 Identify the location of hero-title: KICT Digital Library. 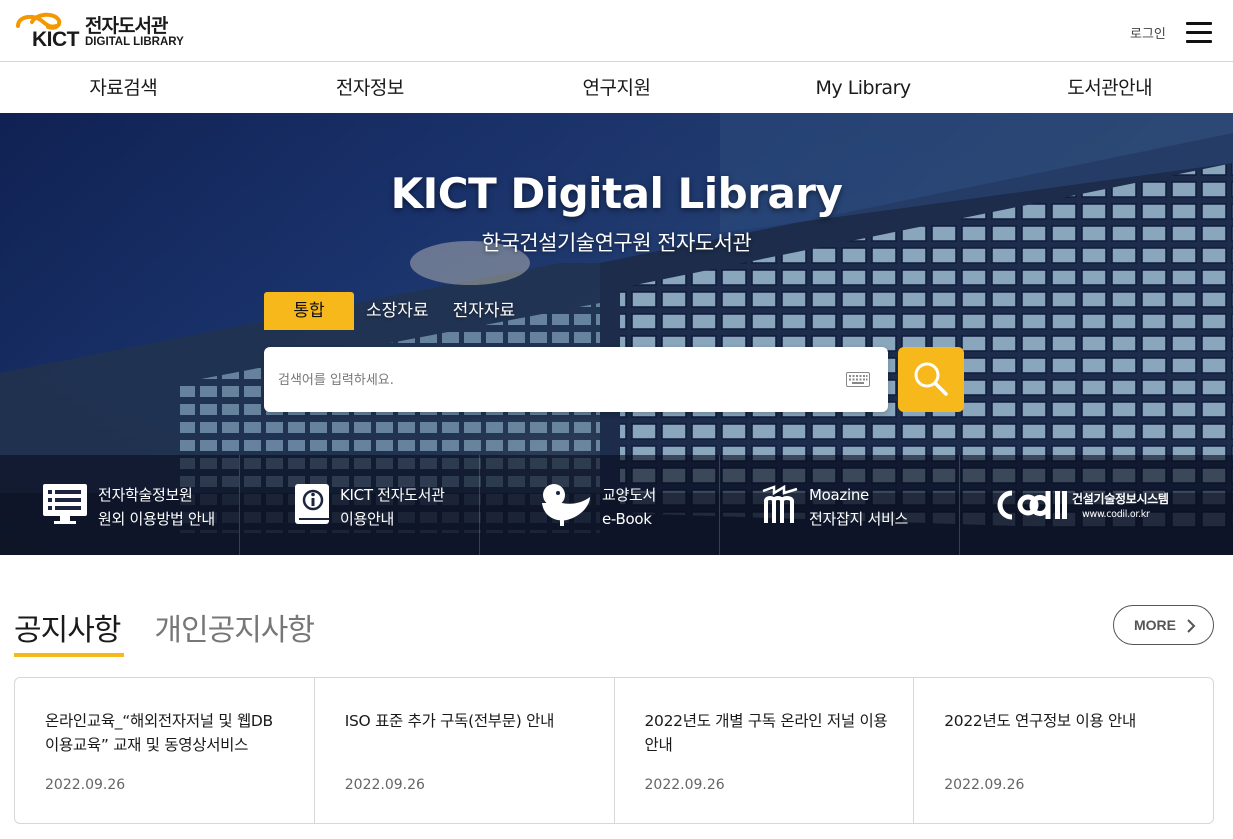
(616, 193).